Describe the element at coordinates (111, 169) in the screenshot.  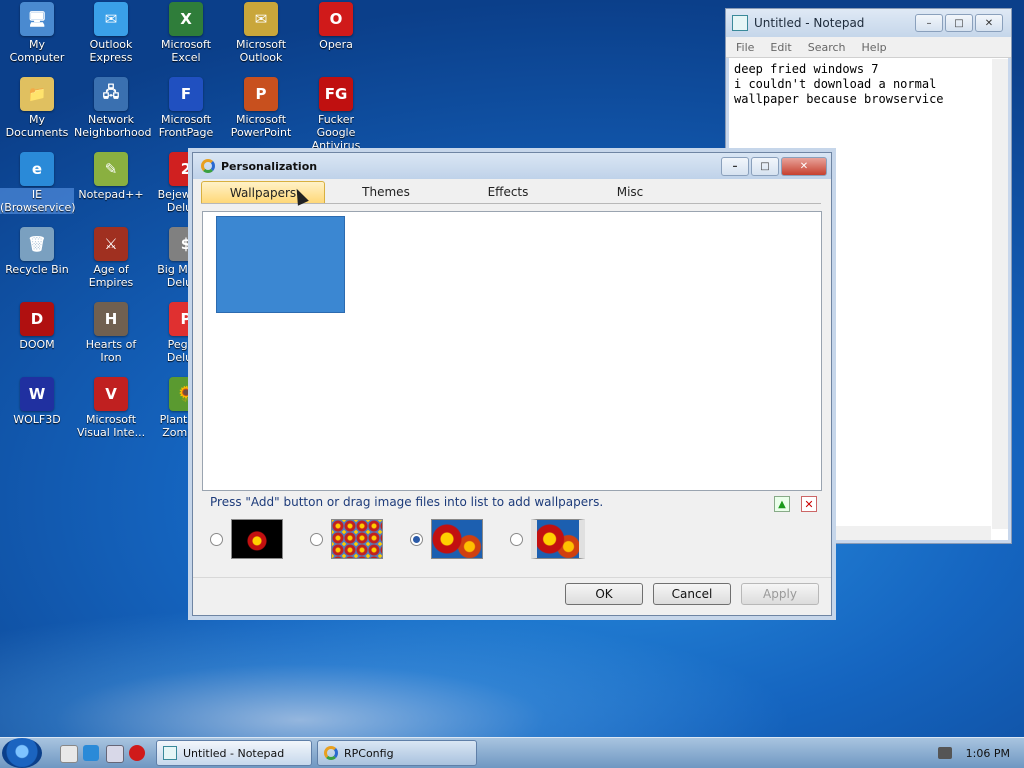
I see `notepadpp-icon: ✎` at that location.